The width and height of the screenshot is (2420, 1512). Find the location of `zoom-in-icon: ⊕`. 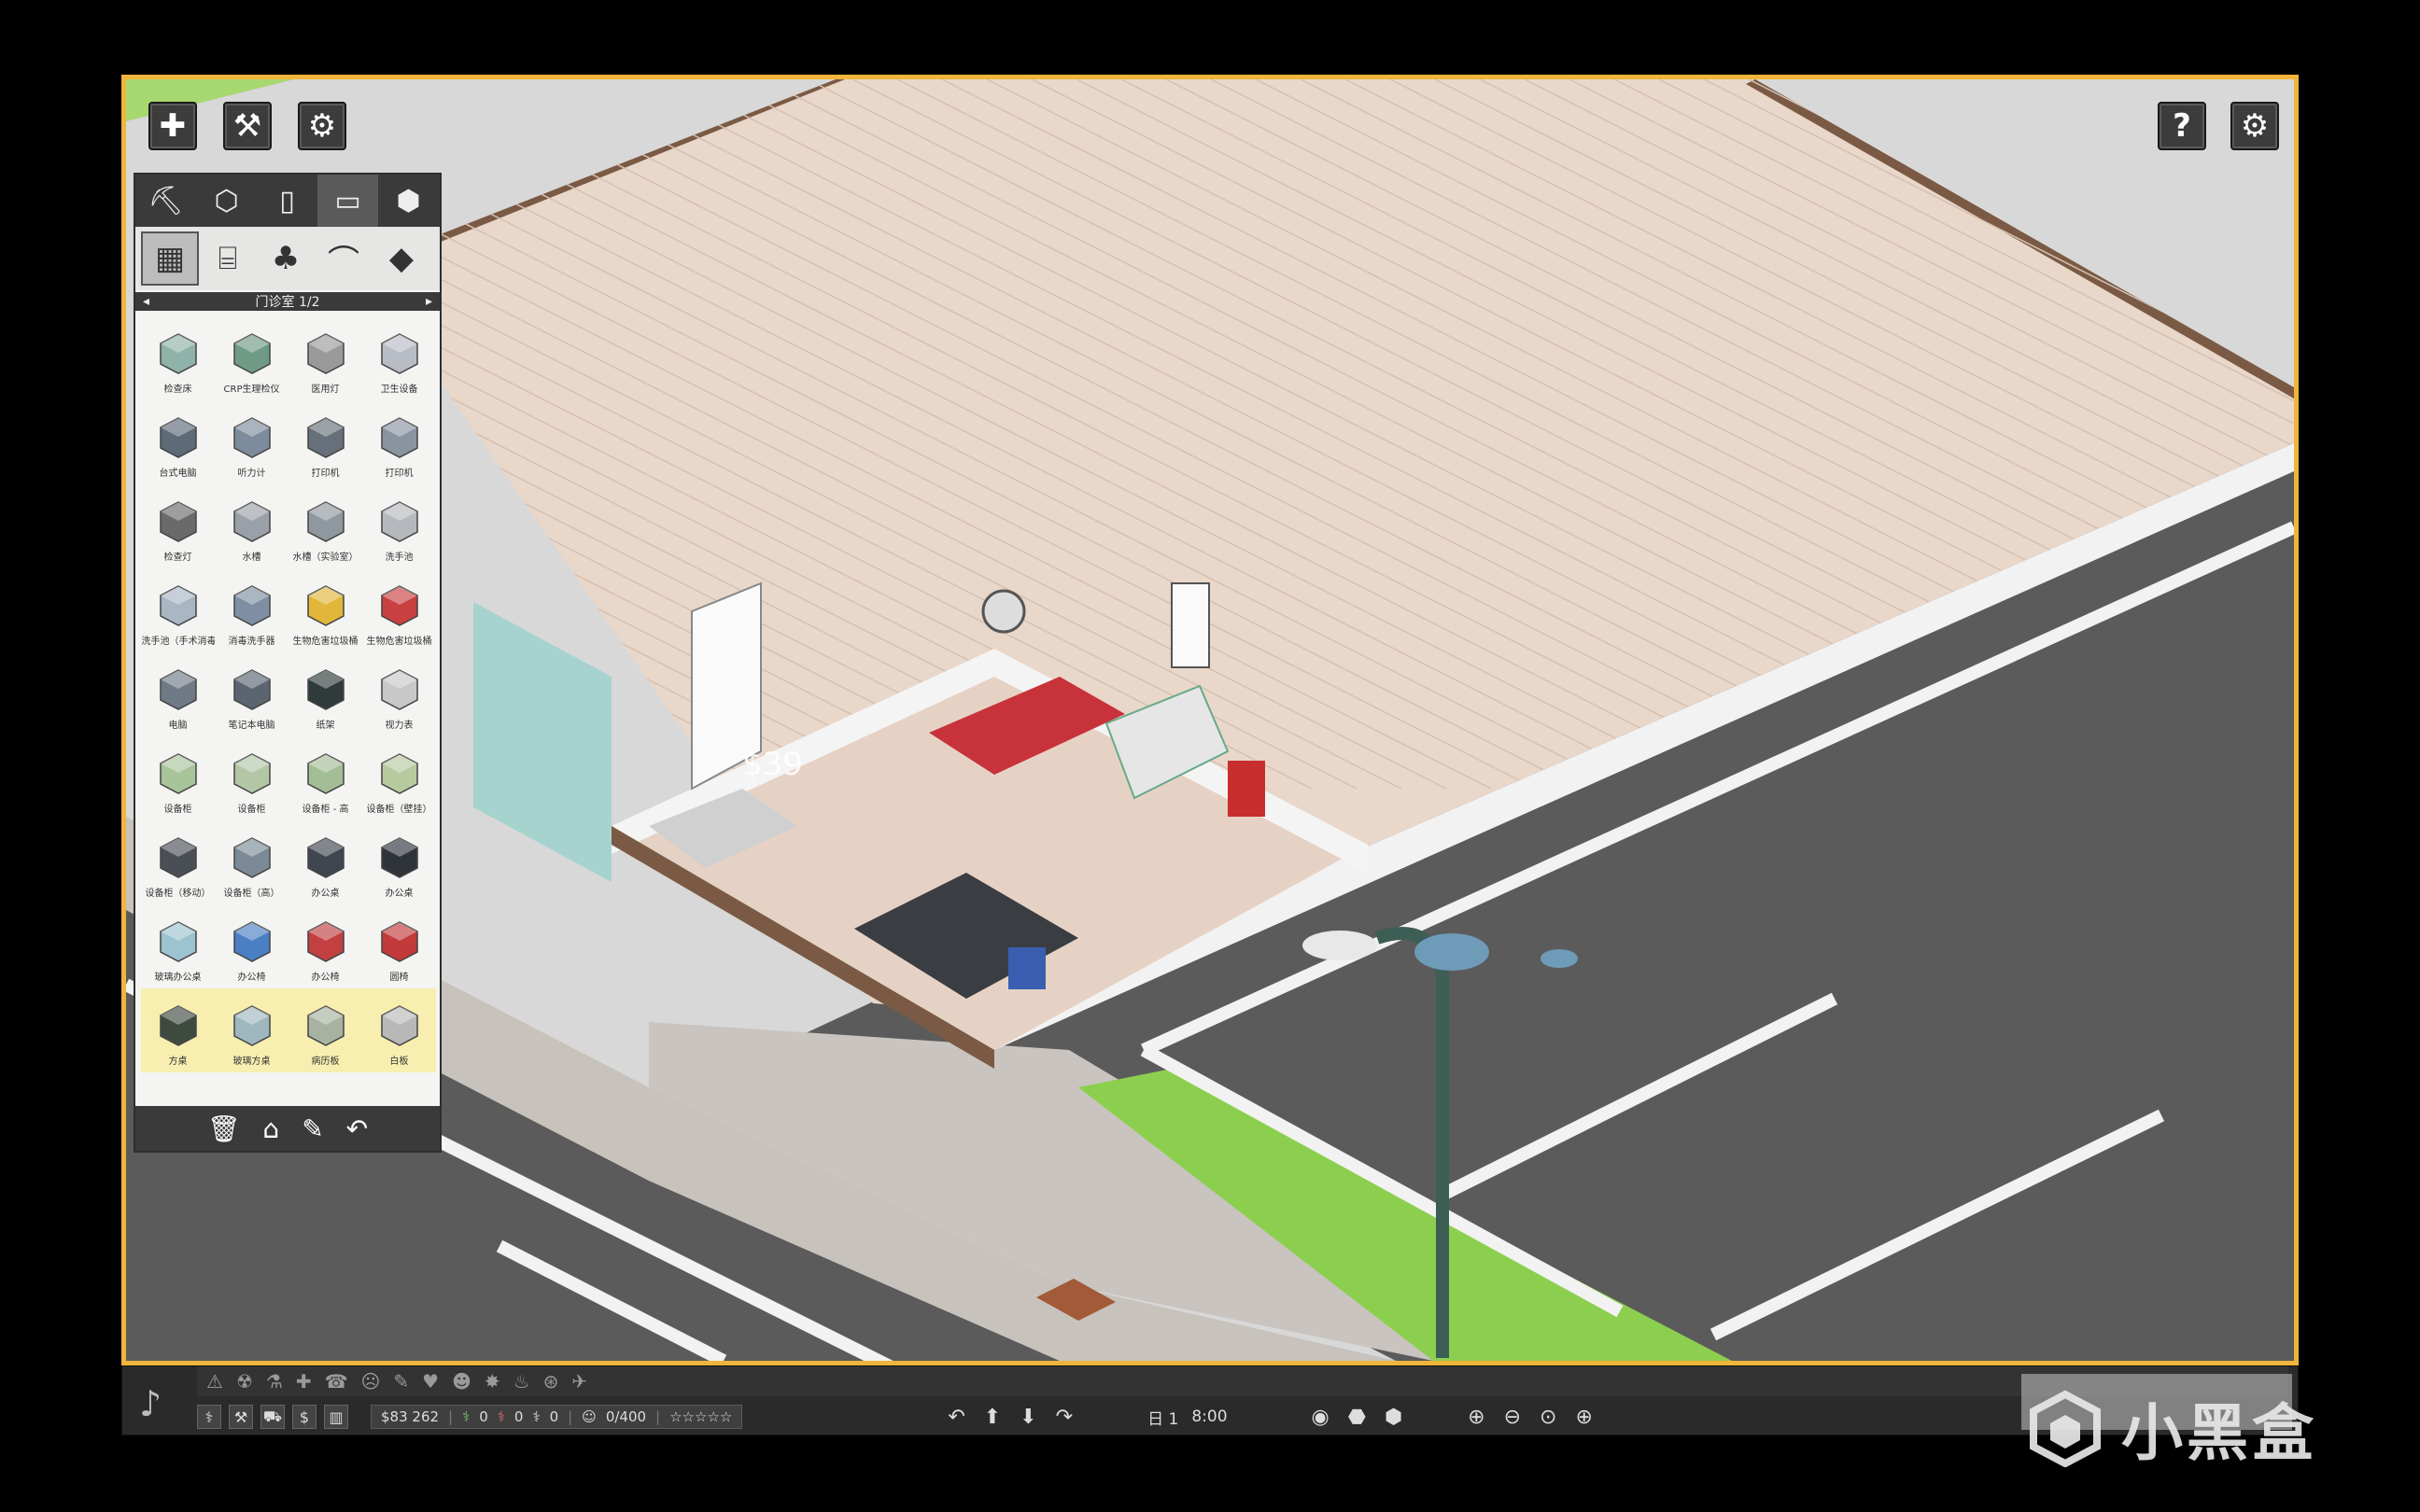

zoom-in-icon: ⊕ is located at coordinates (1476, 1417).